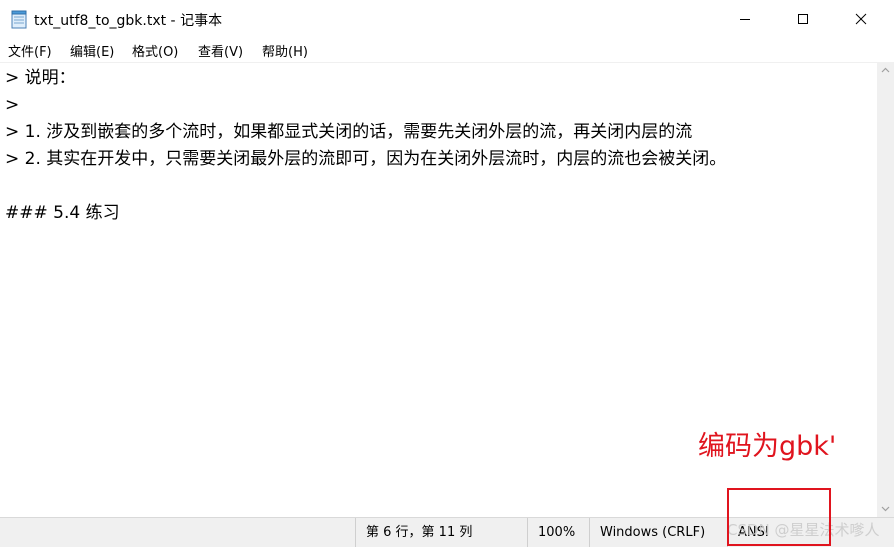 This screenshot has width=894, height=547. I want to click on close-button, so click(861, 19).